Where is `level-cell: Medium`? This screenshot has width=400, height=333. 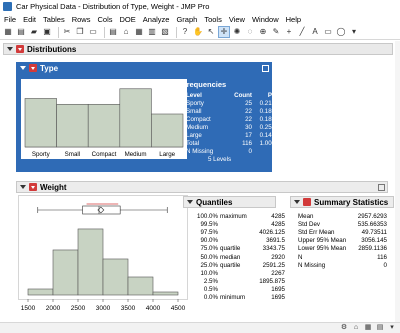 level-cell: Medium is located at coordinates (197, 127).